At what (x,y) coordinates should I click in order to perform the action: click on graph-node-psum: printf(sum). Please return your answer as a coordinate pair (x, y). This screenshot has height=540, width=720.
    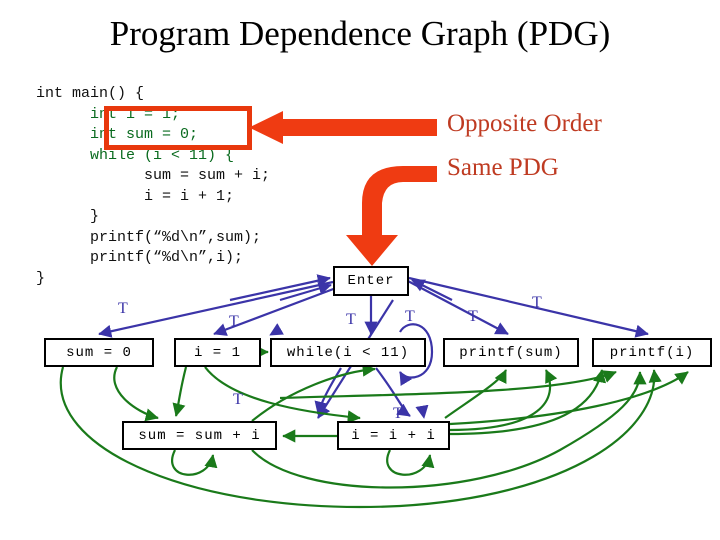
    Looking at the image, I should click on (511, 352).